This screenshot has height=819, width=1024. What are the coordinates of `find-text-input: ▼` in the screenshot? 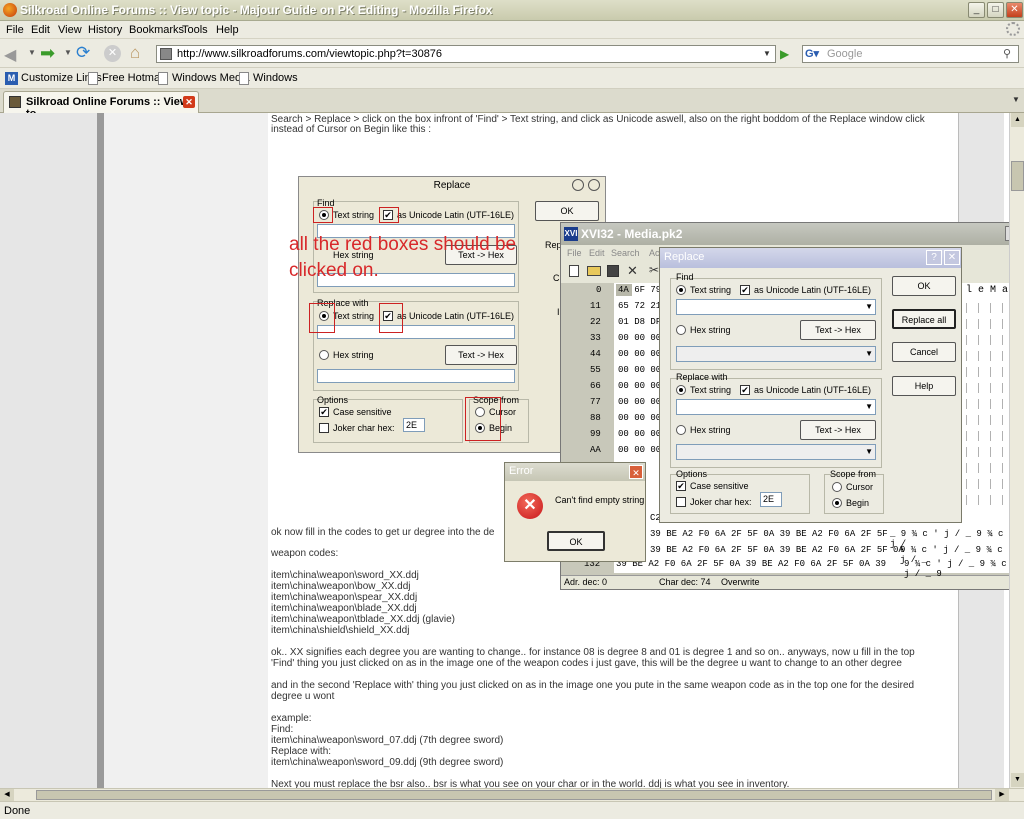 It's located at (776, 307).